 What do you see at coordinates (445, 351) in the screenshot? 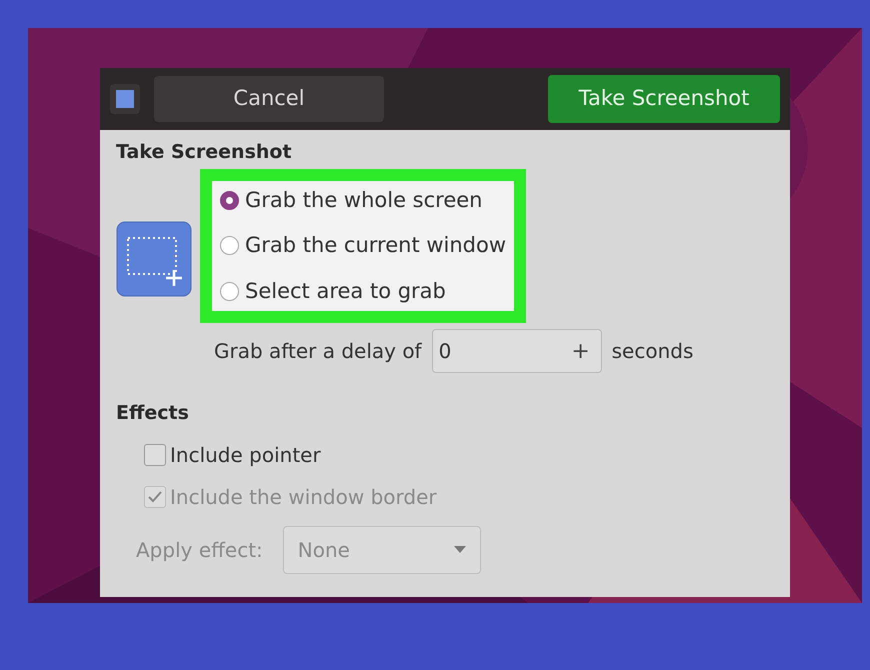
I see `delay-value: 0` at bounding box center [445, 351].